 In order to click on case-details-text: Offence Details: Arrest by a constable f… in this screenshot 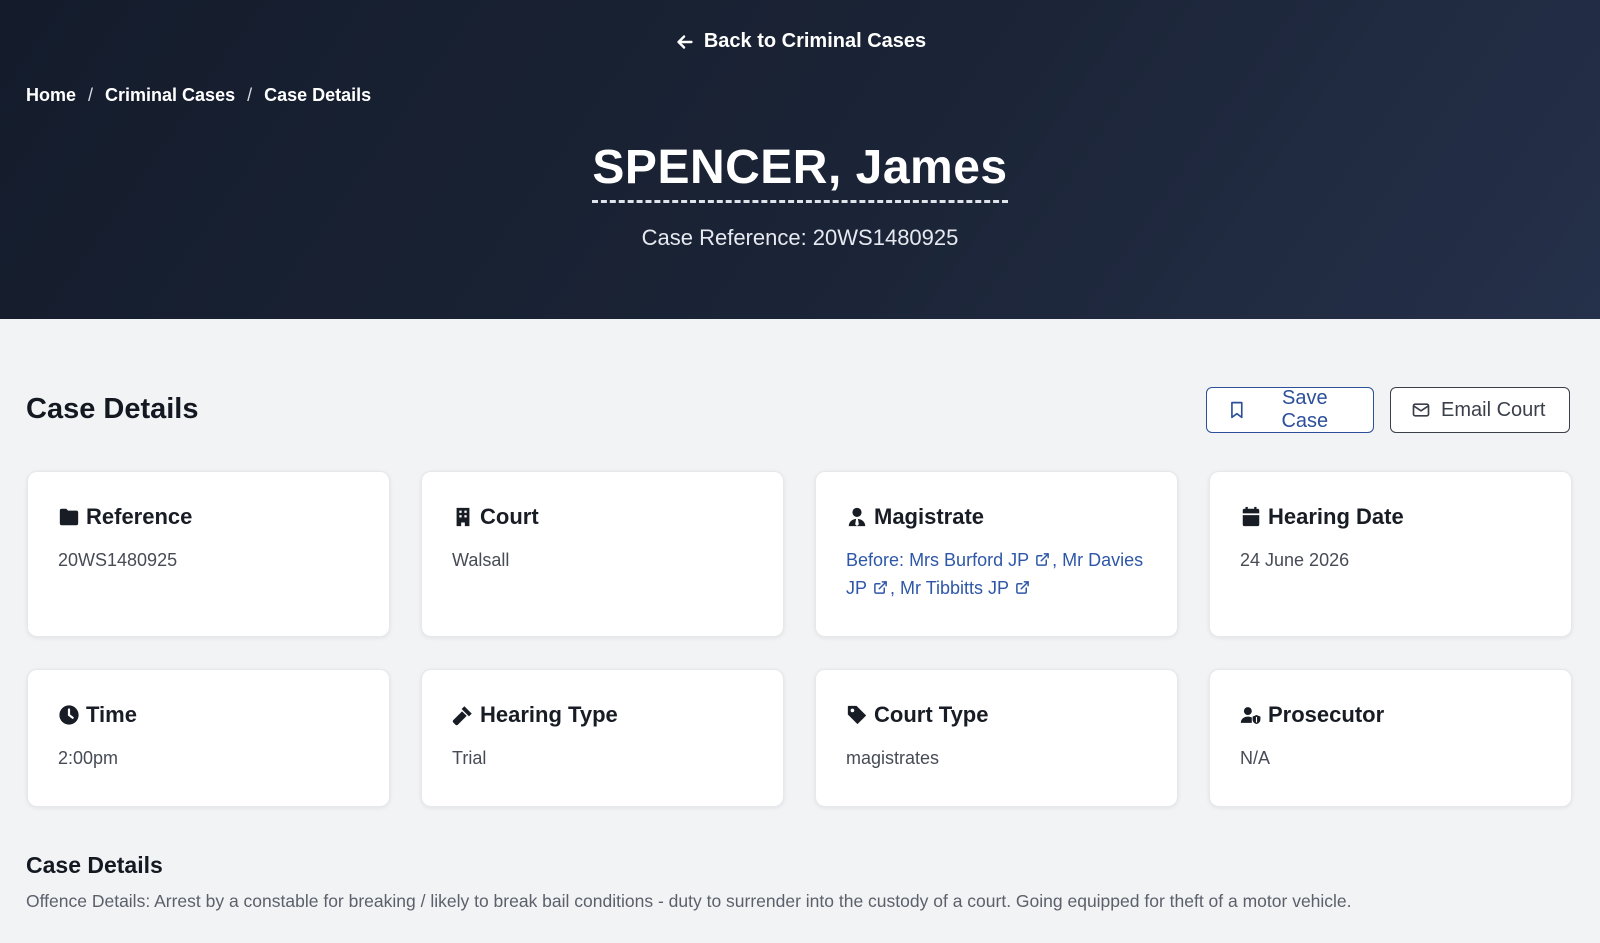, I will do `click(689, 901)`.